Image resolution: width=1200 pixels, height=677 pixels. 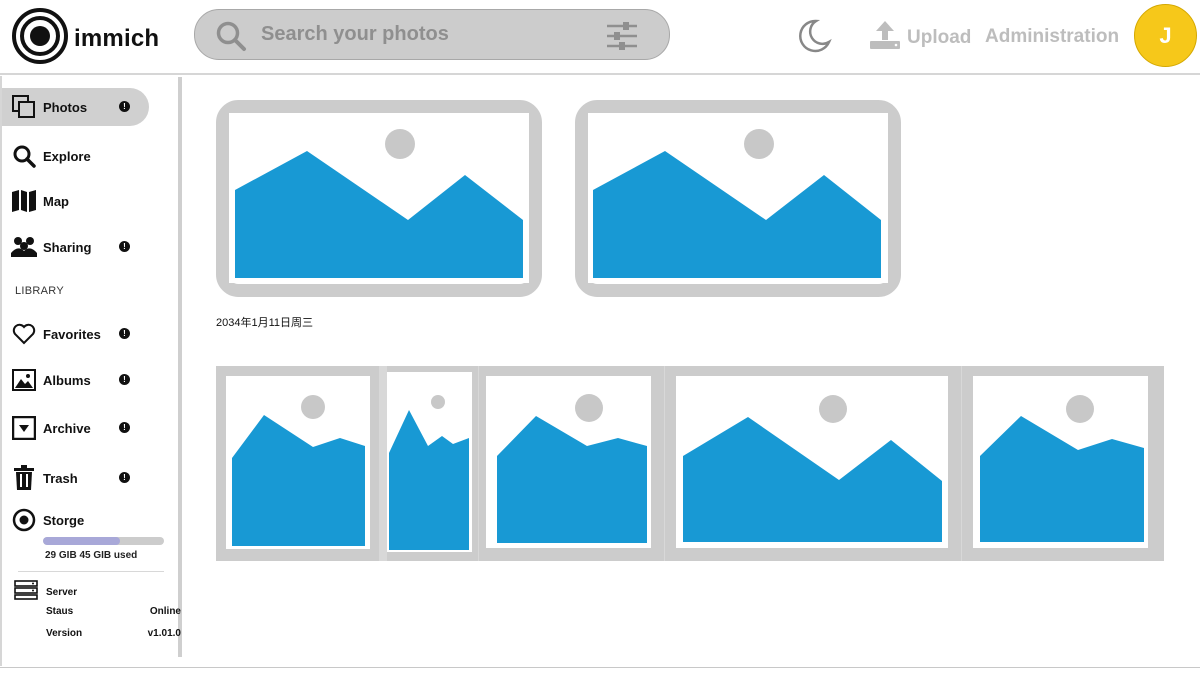 I want to click on filter-sliders-icon, so click(x=622, y=38).